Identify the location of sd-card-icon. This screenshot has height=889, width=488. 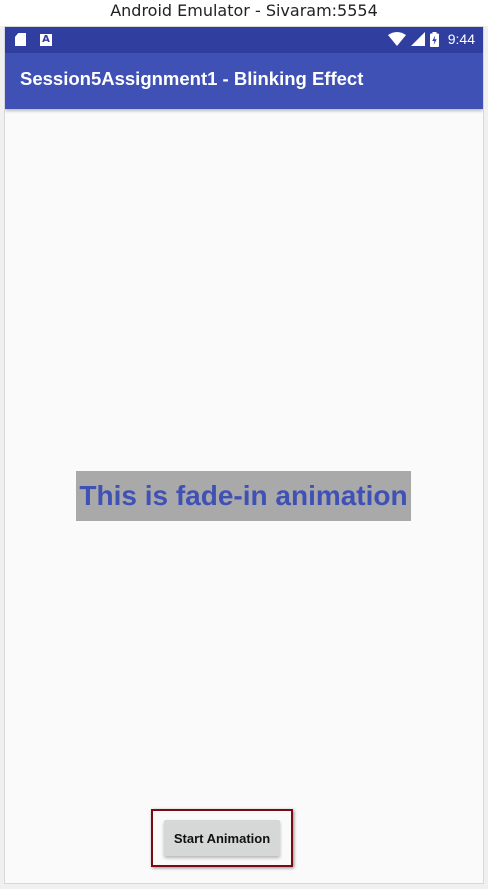
(20, 39).